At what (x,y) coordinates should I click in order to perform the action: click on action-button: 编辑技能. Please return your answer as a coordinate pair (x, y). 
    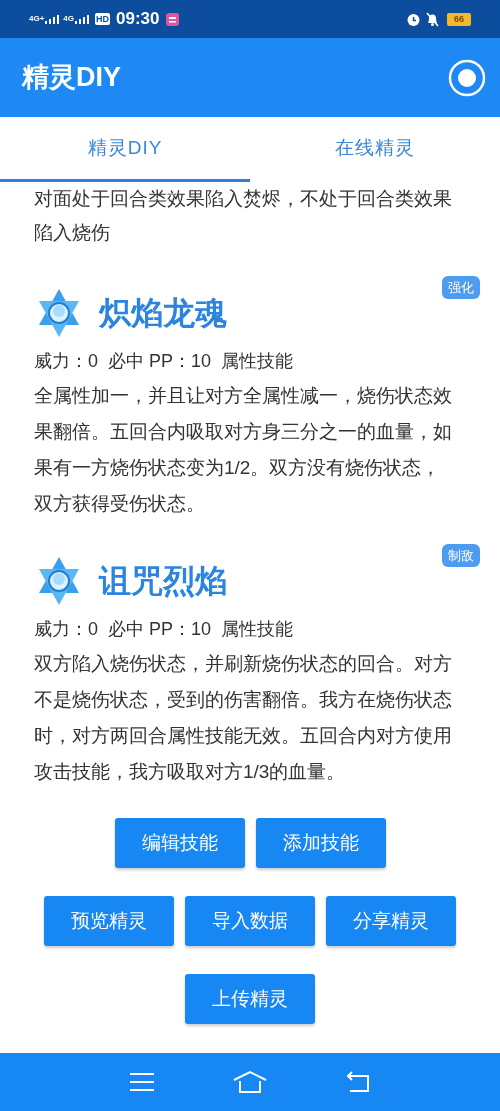
    Looking at the image, I should click on (179, 843).